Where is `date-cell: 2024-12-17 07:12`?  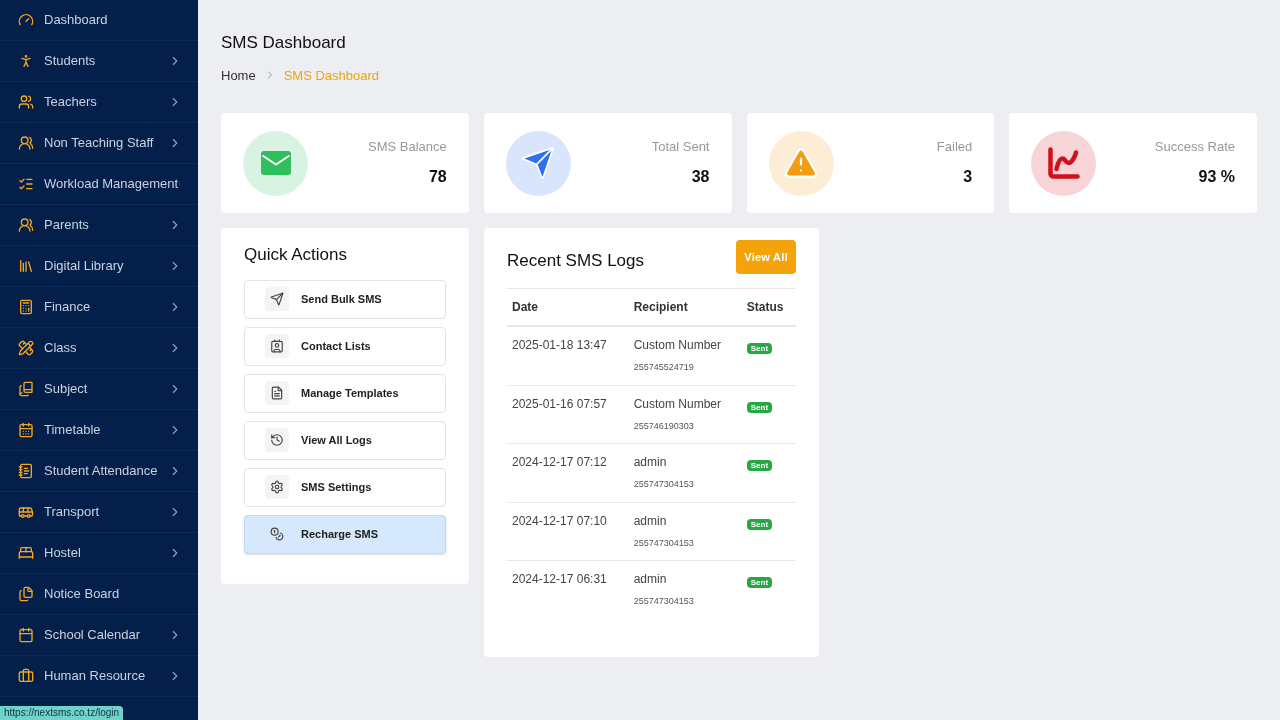
date-cell: 2024-12-17 07:12 is located at coordinates (568, 472).